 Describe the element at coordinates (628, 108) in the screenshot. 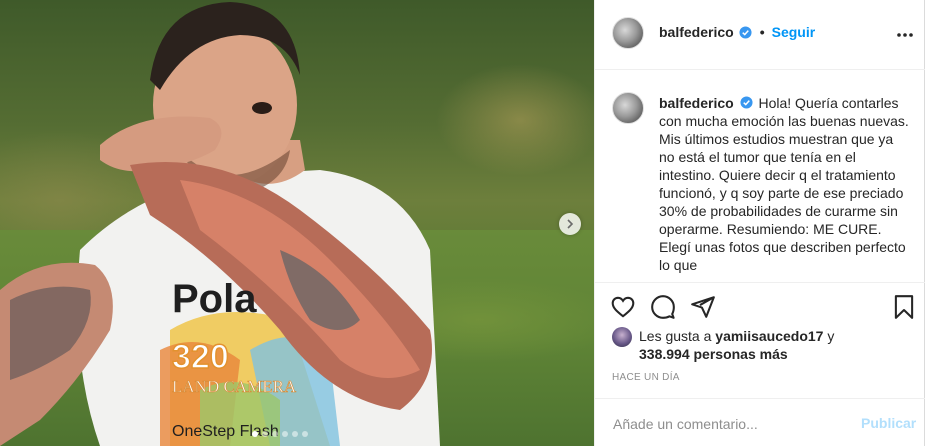

I see `caption-avatar` at that location.